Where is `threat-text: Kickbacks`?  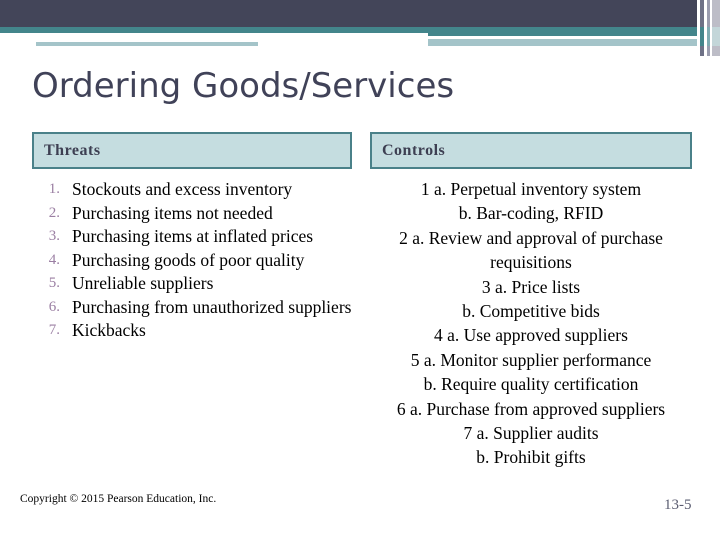 threat-text: Kickbacks is located at coordinates (109, 330).